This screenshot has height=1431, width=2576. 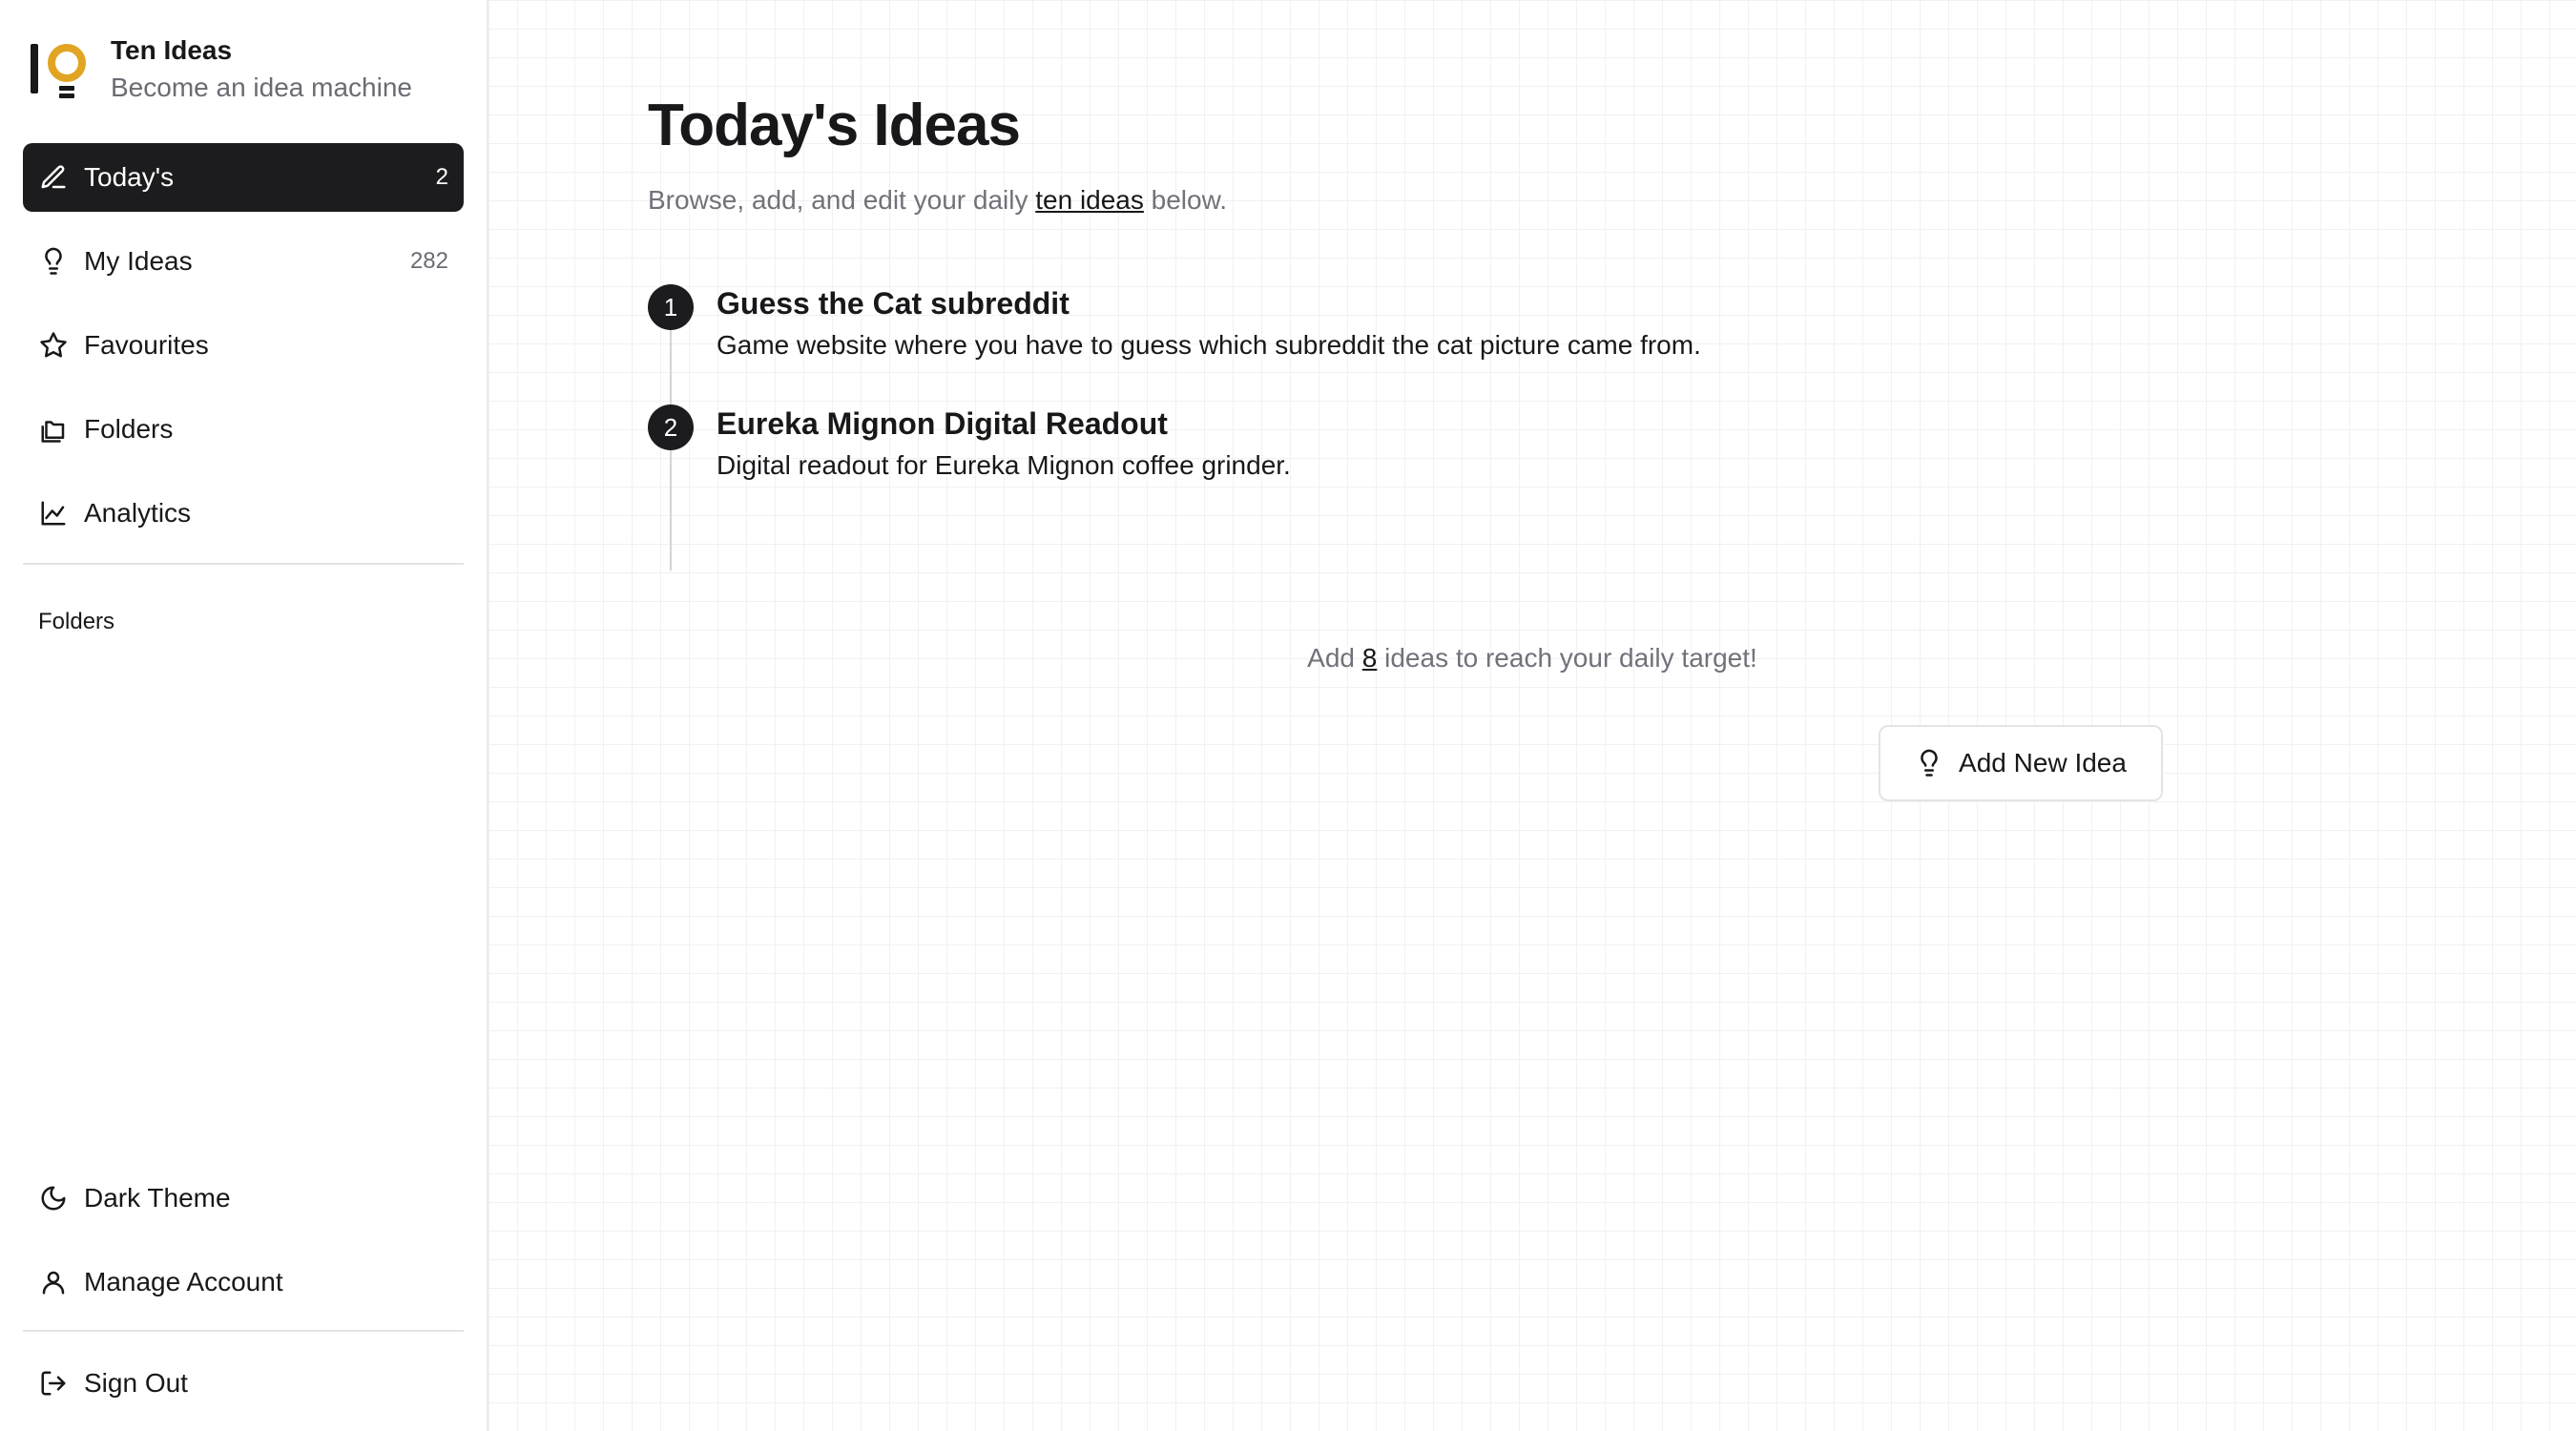 What do you see at coordinates (243, 261) in the screenshot?
I see `nav-item-my-ideas: My Ideas 282` at bounding box center [243, 261].